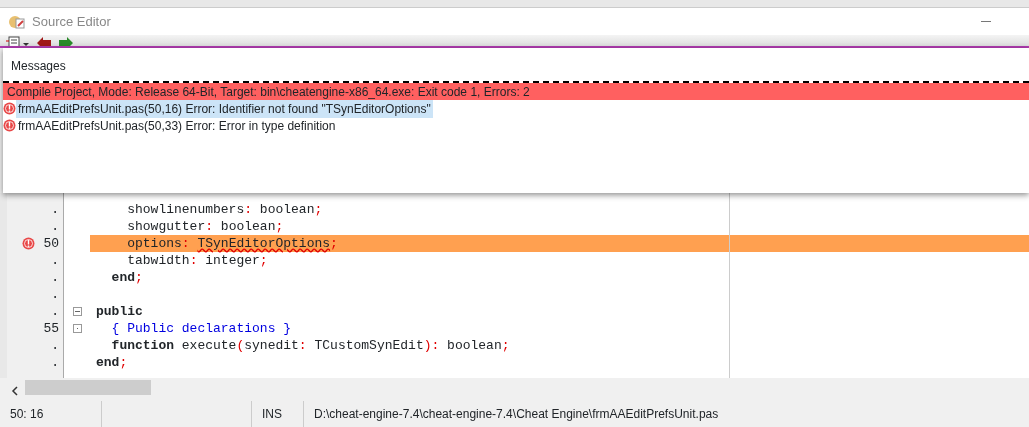 This screenshot has width=1029, height=427. What do you see at coordinates (264, 243) in the screenshot?
I see `code-token: TSynEditorOptions` at bounding box center [264, 243].